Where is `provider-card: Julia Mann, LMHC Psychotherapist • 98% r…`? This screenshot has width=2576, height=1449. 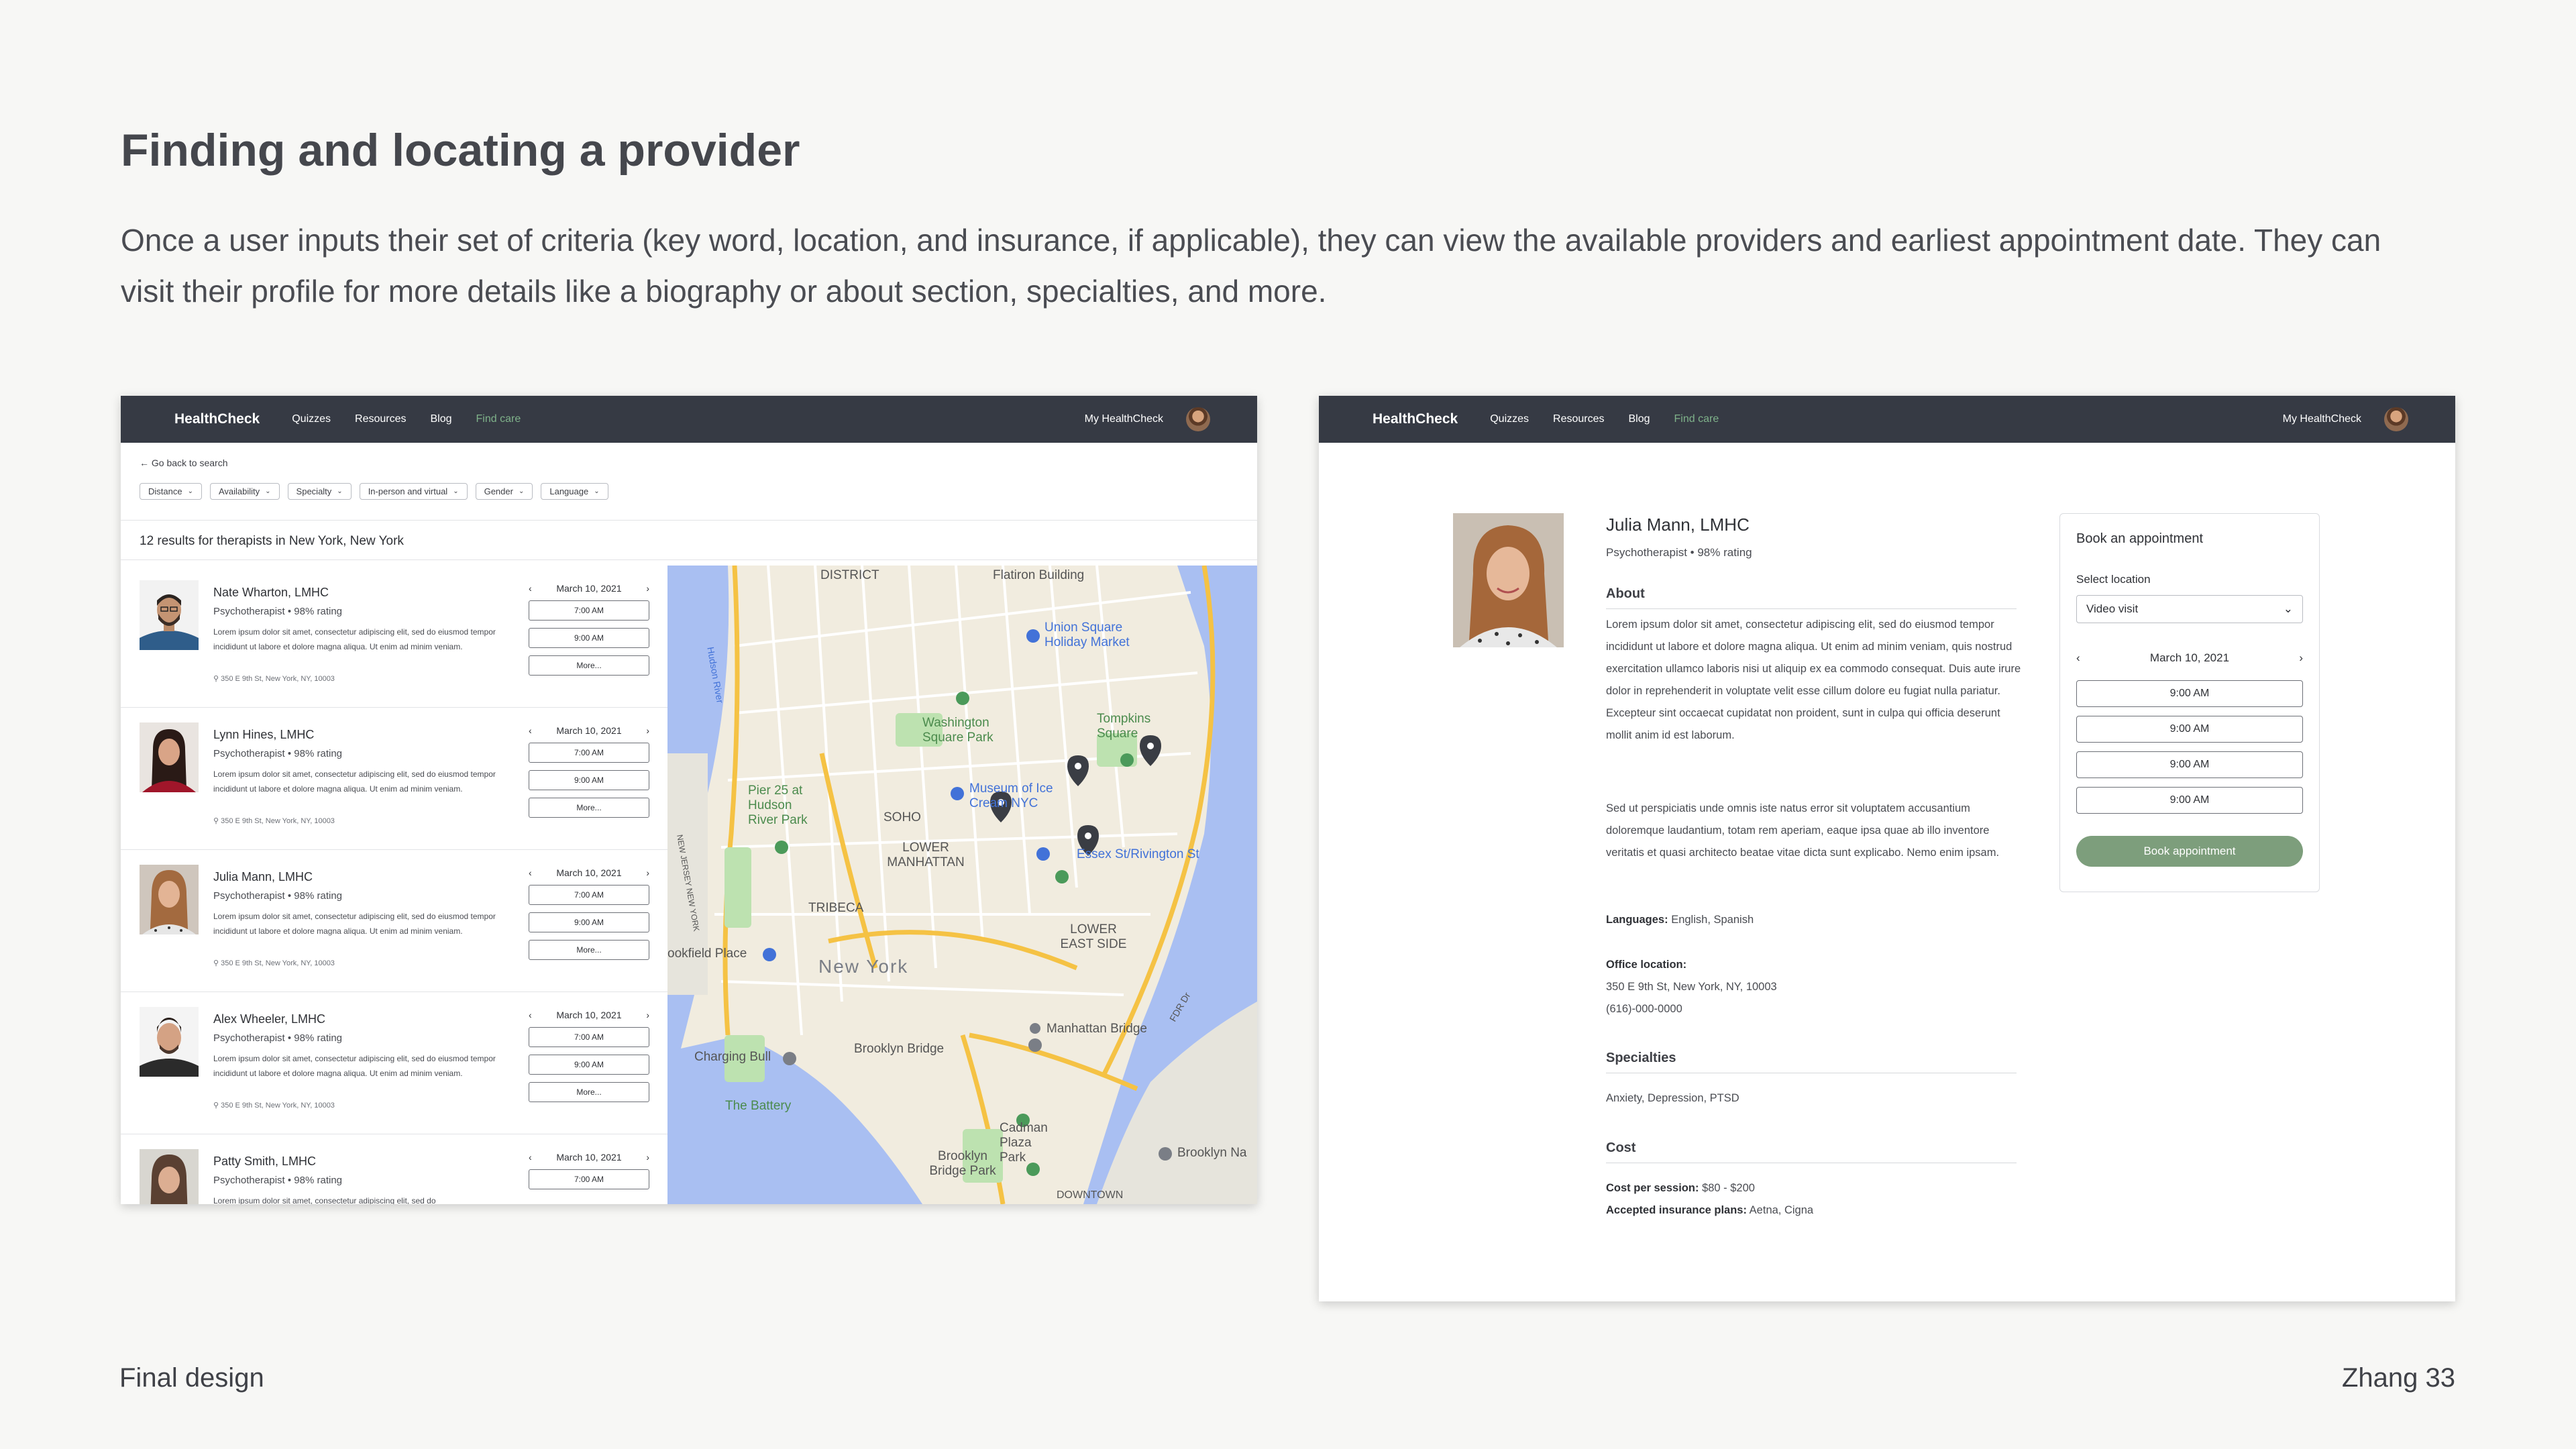
provider-card: Julia Mann, LMHC Psychotherapist • 98% r… is located at coordinates (394, 921).